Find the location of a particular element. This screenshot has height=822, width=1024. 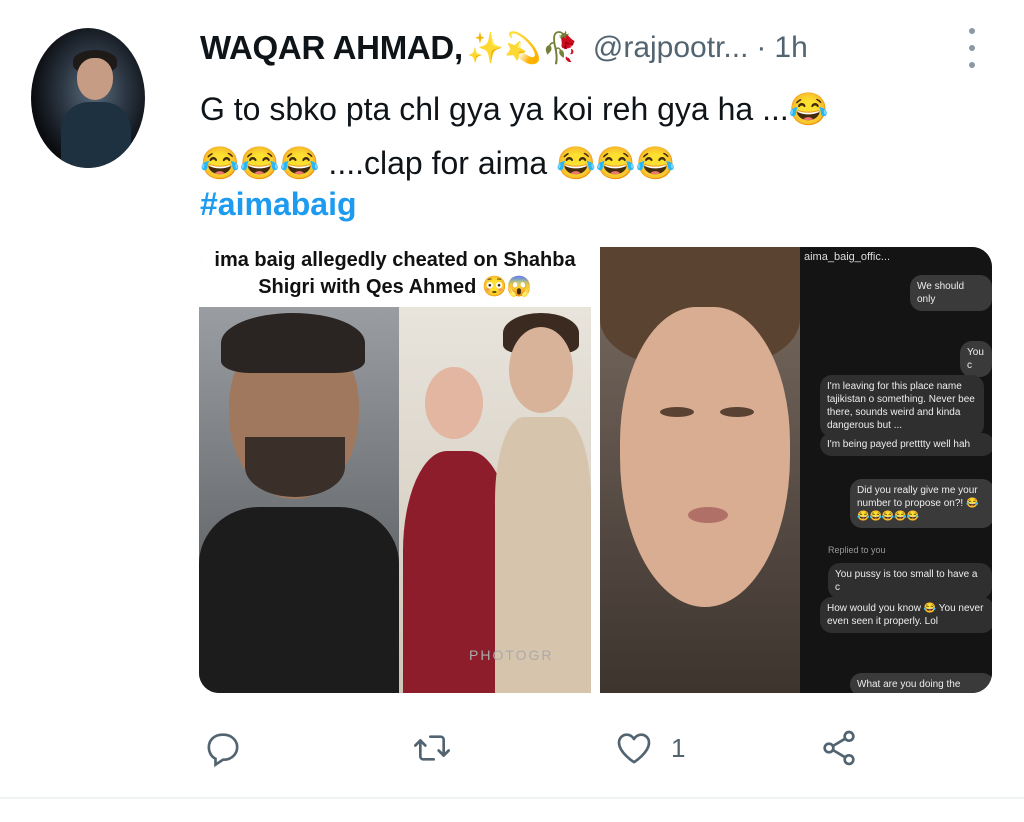

share-button is located at coordinates (839, 748).